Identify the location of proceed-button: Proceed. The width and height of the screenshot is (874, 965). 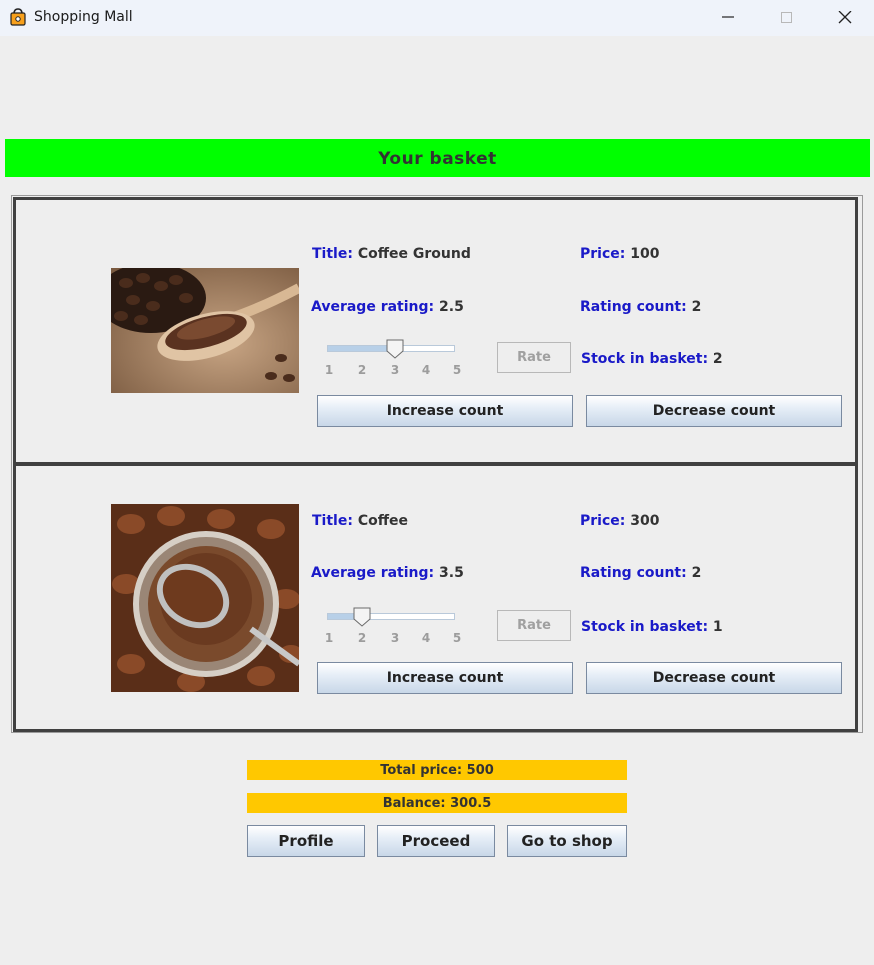
(436, 841).